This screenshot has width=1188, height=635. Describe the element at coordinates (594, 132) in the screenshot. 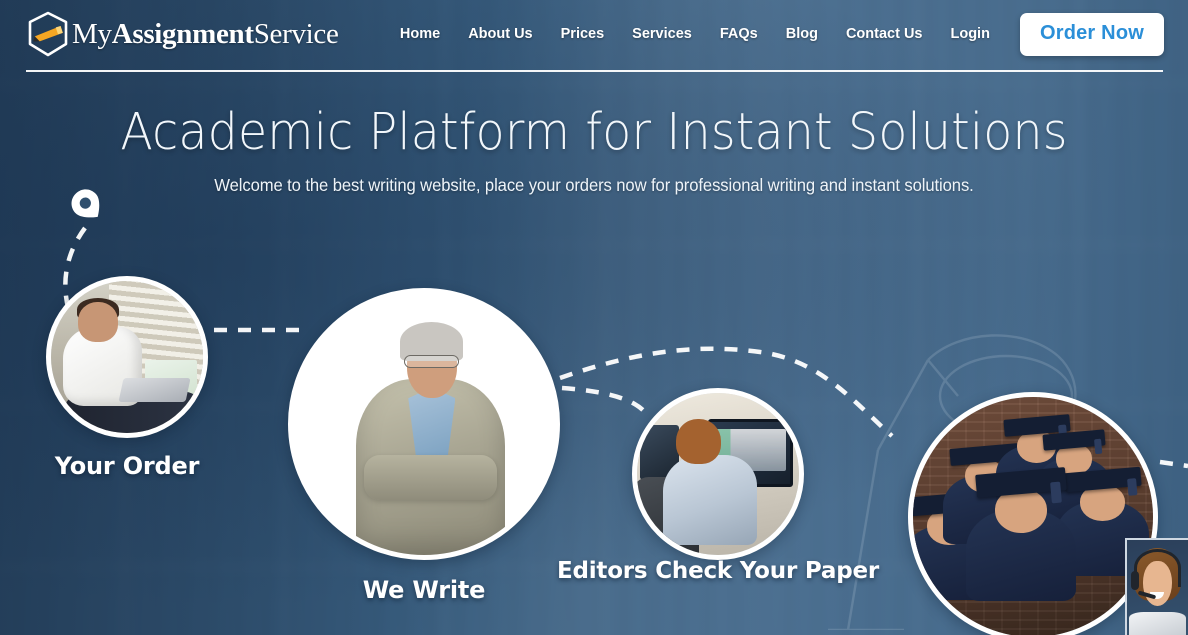

I see `hero-heading: Academic Platform for Instant Solutions` at that location.